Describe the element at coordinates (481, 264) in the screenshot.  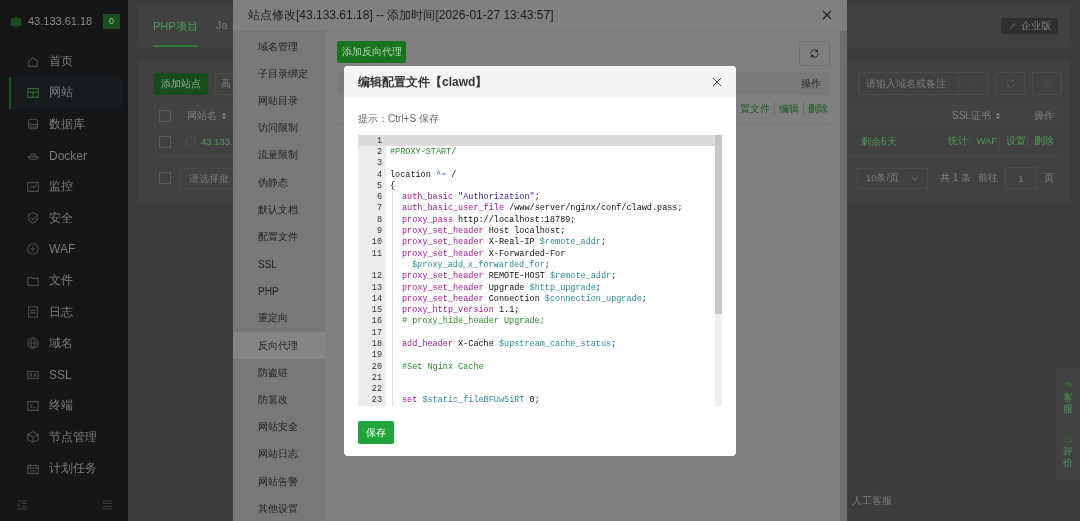
I see `code-line: $proxy_add_x_forwarded_for;` at that location.